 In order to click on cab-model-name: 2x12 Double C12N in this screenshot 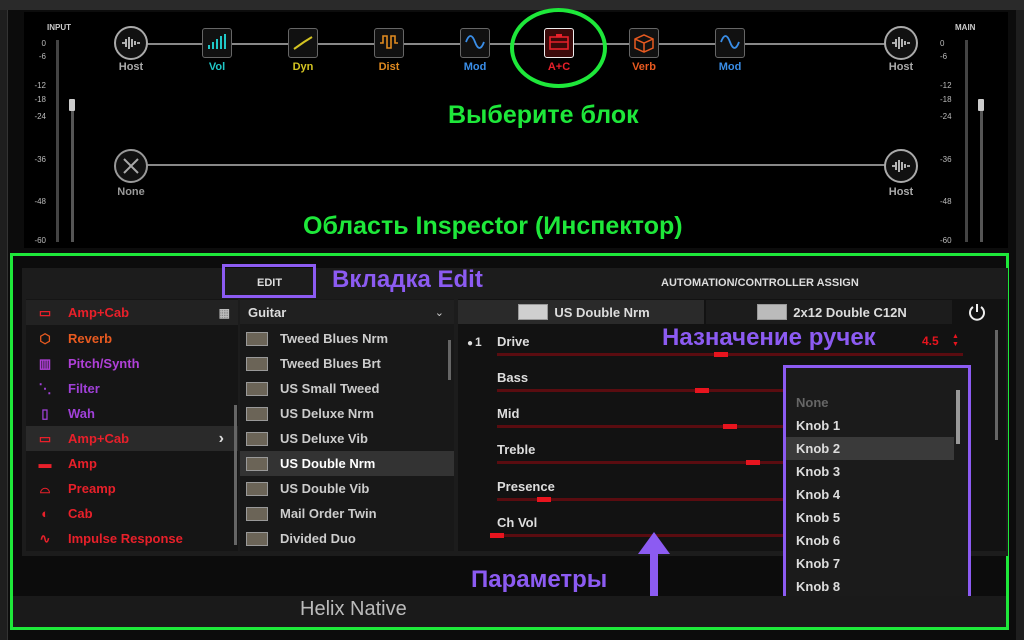, I will do `click(850, 312)`.